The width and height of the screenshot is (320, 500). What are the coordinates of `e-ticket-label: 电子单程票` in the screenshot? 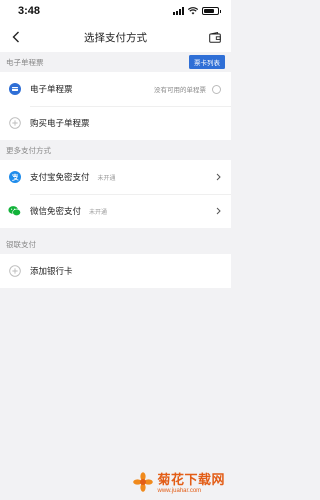 It's located at (51, 89).